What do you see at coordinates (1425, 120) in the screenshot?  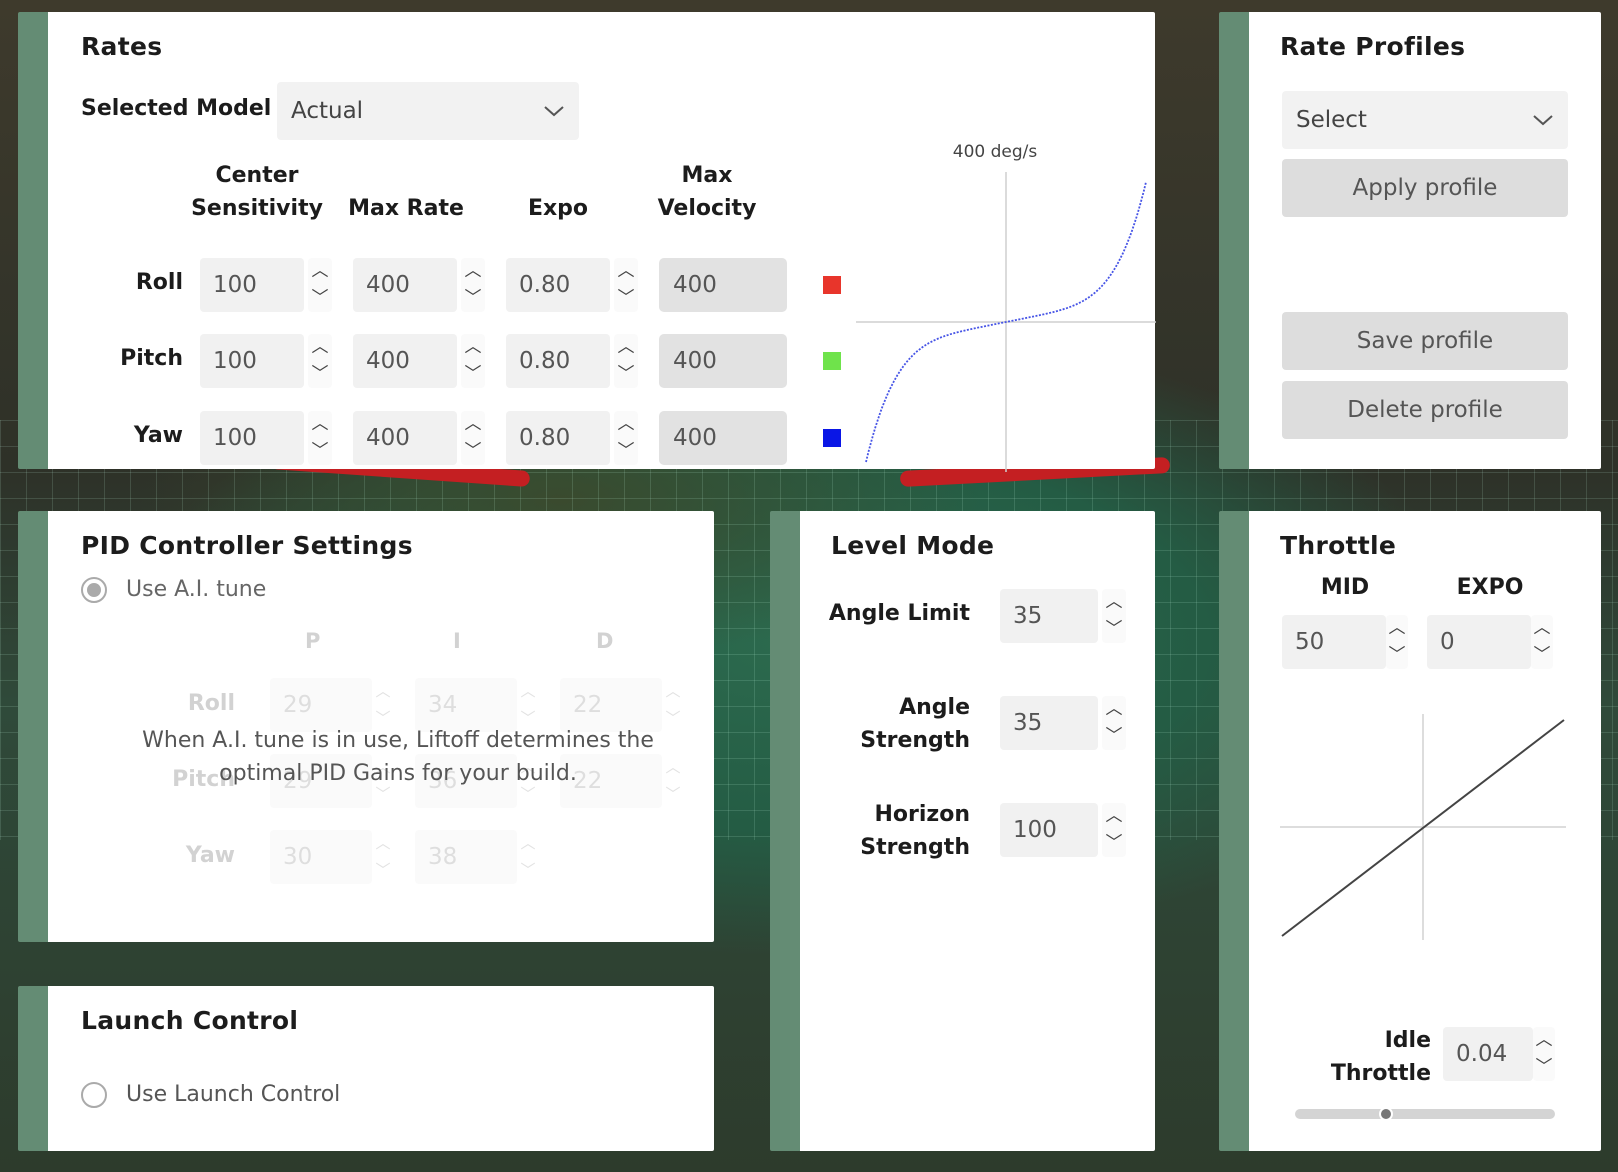 I see `rate-profile-dropdown: Select` at bounding box center [1425, 120].